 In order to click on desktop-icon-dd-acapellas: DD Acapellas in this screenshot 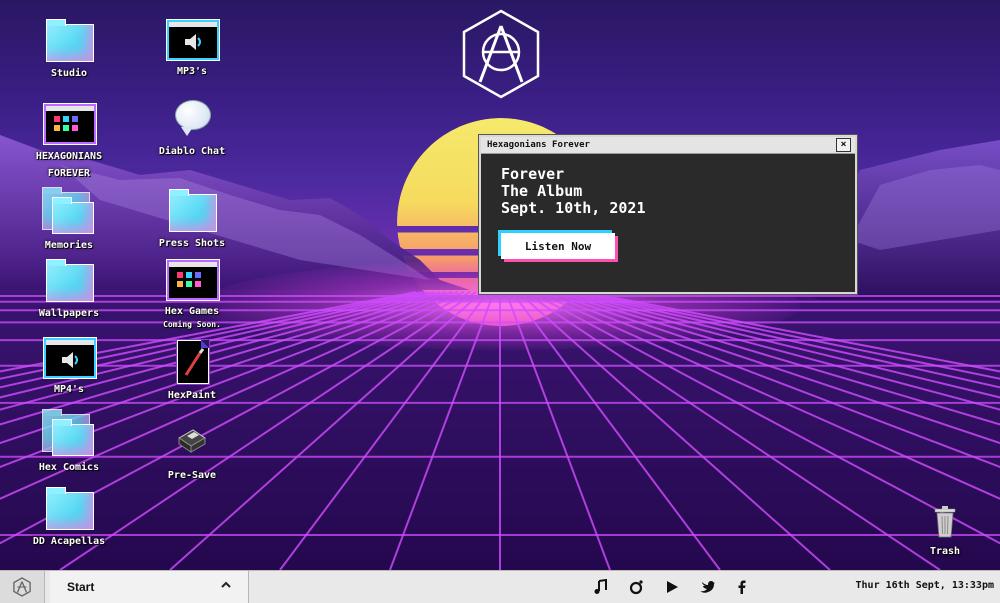, I will do `click(69, 518)`.